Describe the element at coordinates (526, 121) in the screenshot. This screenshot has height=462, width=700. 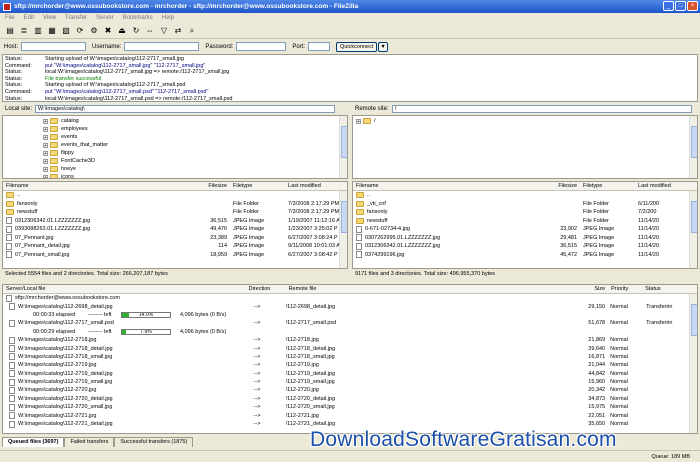
I see `tree-item: + /` at that location.